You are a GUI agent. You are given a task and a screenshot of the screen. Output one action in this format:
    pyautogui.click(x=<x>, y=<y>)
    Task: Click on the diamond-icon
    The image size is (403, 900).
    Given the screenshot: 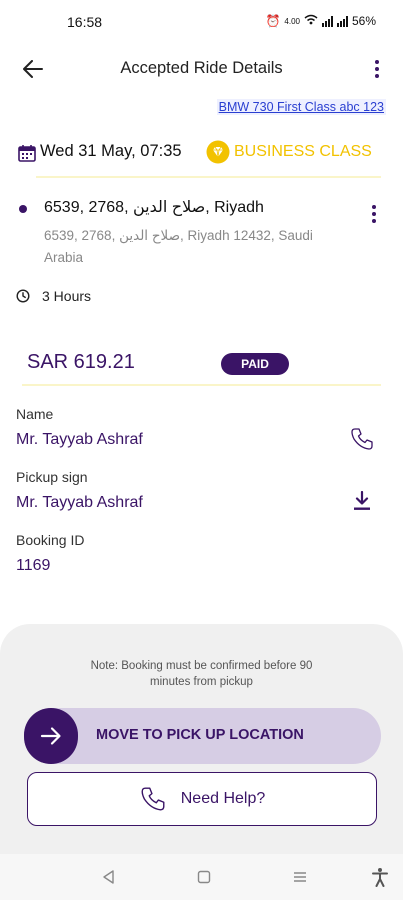 What is the action you would take?
    pyautogui.click(x=218, y=152)
    